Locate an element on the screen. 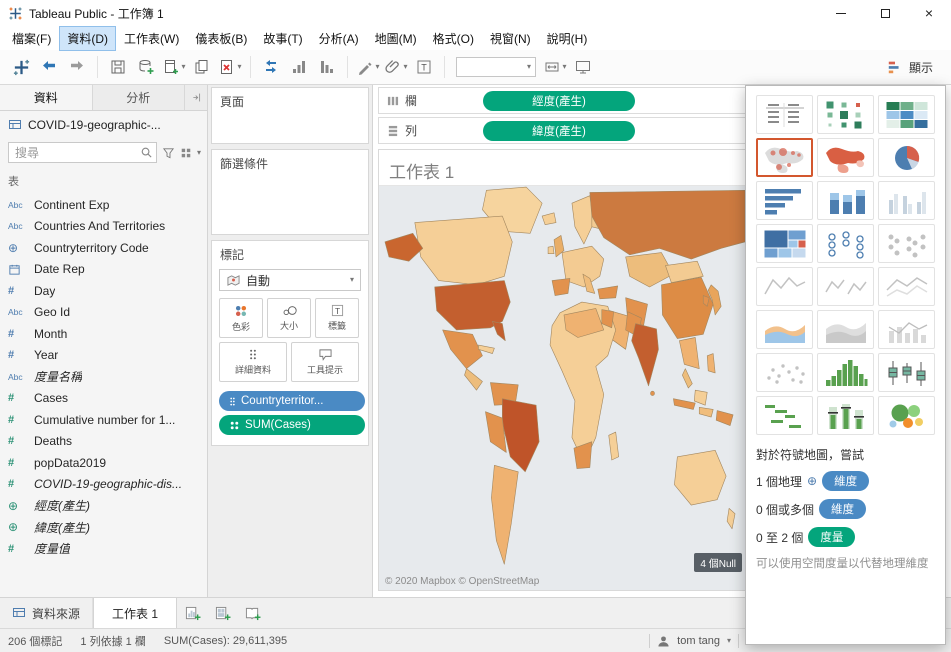  field-cases: # Cases is located at coordinates (103, 399).